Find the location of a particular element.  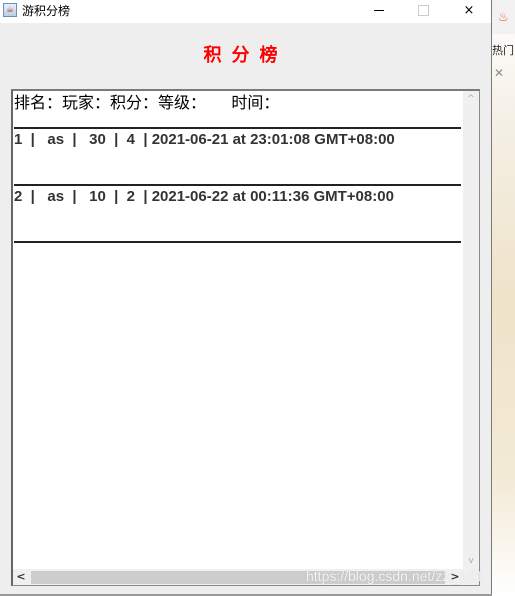

background-hot-label: 热门 is located at coordinates (503, 50).